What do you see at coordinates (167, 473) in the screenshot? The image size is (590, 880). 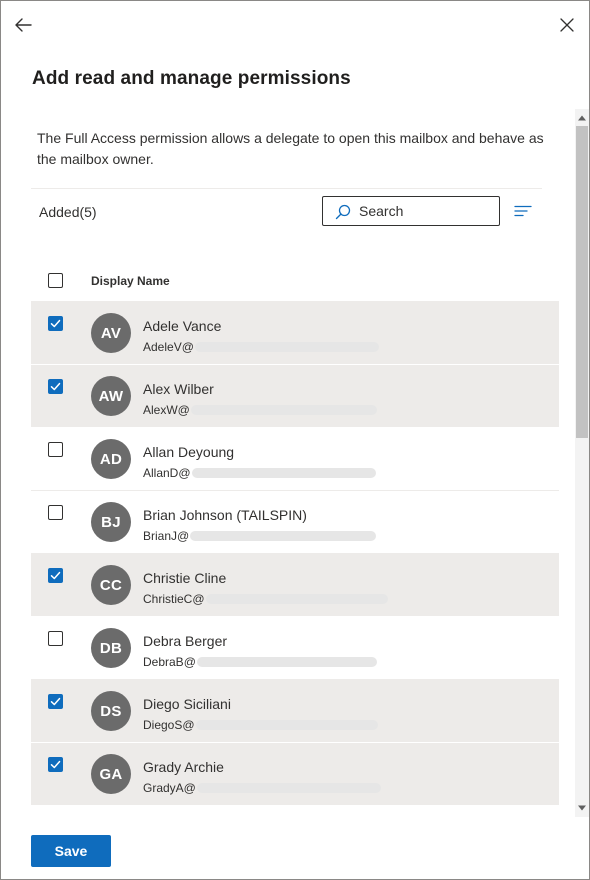 I see `email-prefix: AllanD@` at bounding box center [167, 473].